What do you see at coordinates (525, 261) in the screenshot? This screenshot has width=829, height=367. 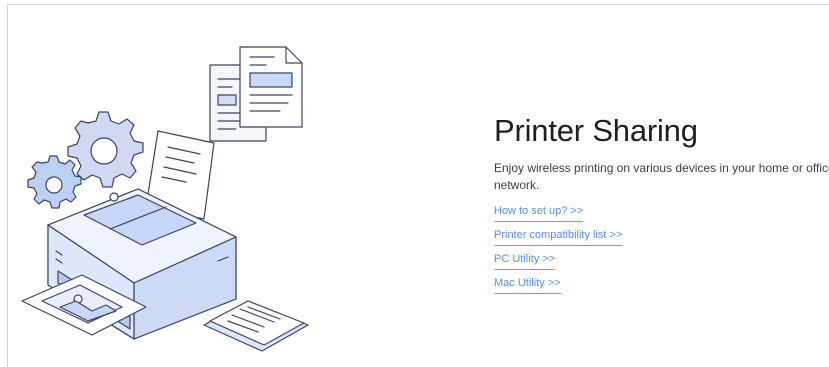 I see `pc-utility-link: PC Utility >>` at bounding box center [525, 261].